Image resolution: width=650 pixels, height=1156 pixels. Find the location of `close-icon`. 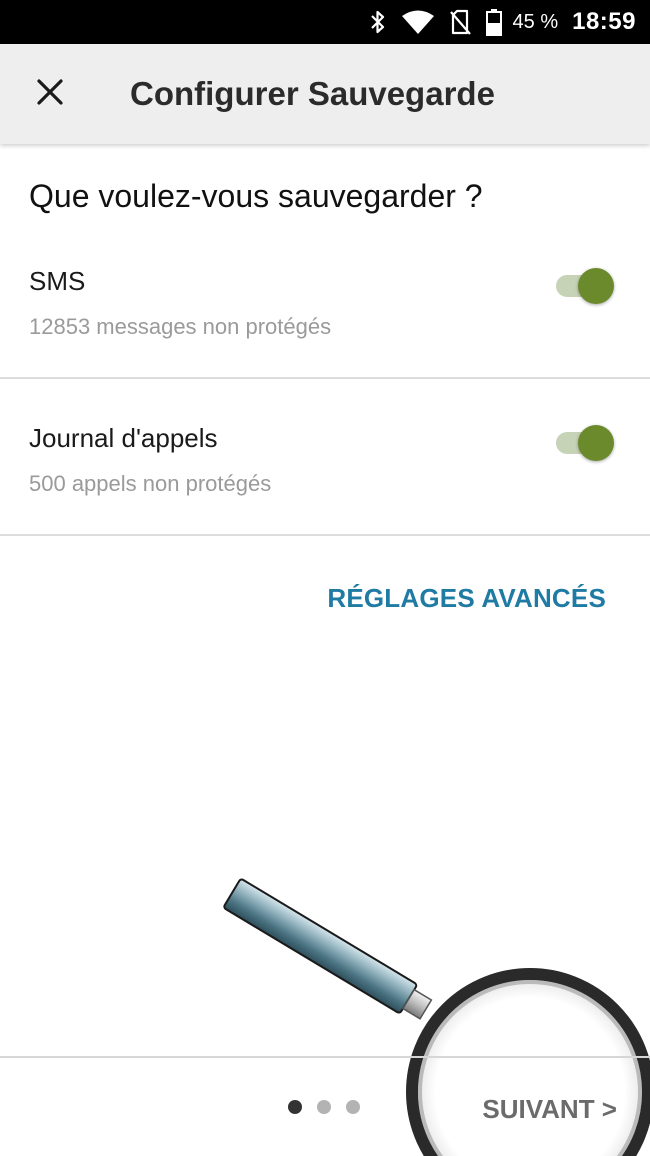

close-icon is located at coordinates (50, 94).